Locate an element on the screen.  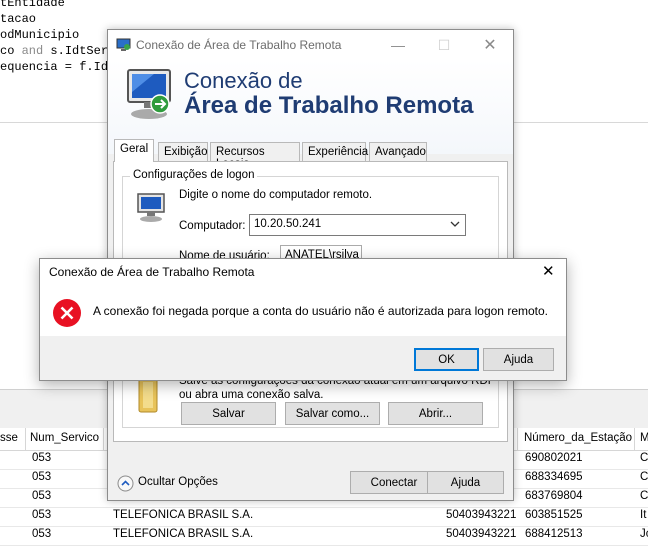
logon-hint: Digite o nome do computador remoto. is located at coordinates (276, 195).